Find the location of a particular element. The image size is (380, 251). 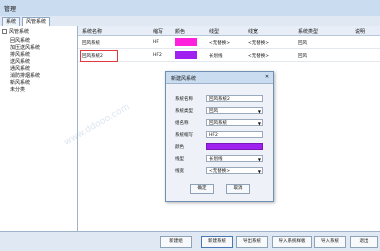

label-name: 系统名称 is located at coordinates (184, 99).